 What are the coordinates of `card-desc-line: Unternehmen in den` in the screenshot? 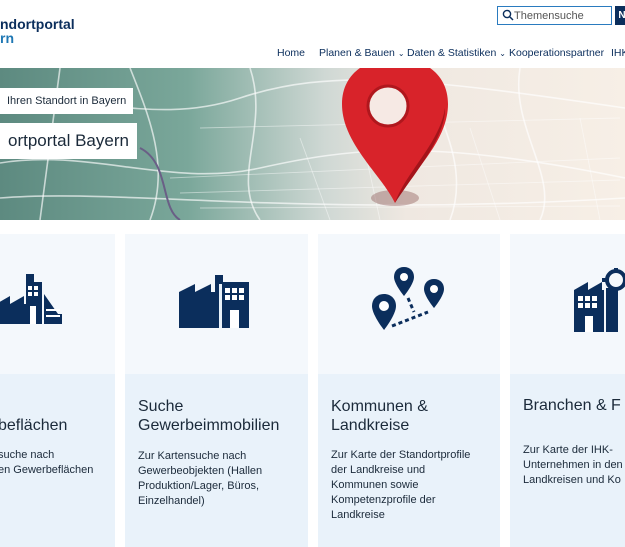 It's located at (573, 465).